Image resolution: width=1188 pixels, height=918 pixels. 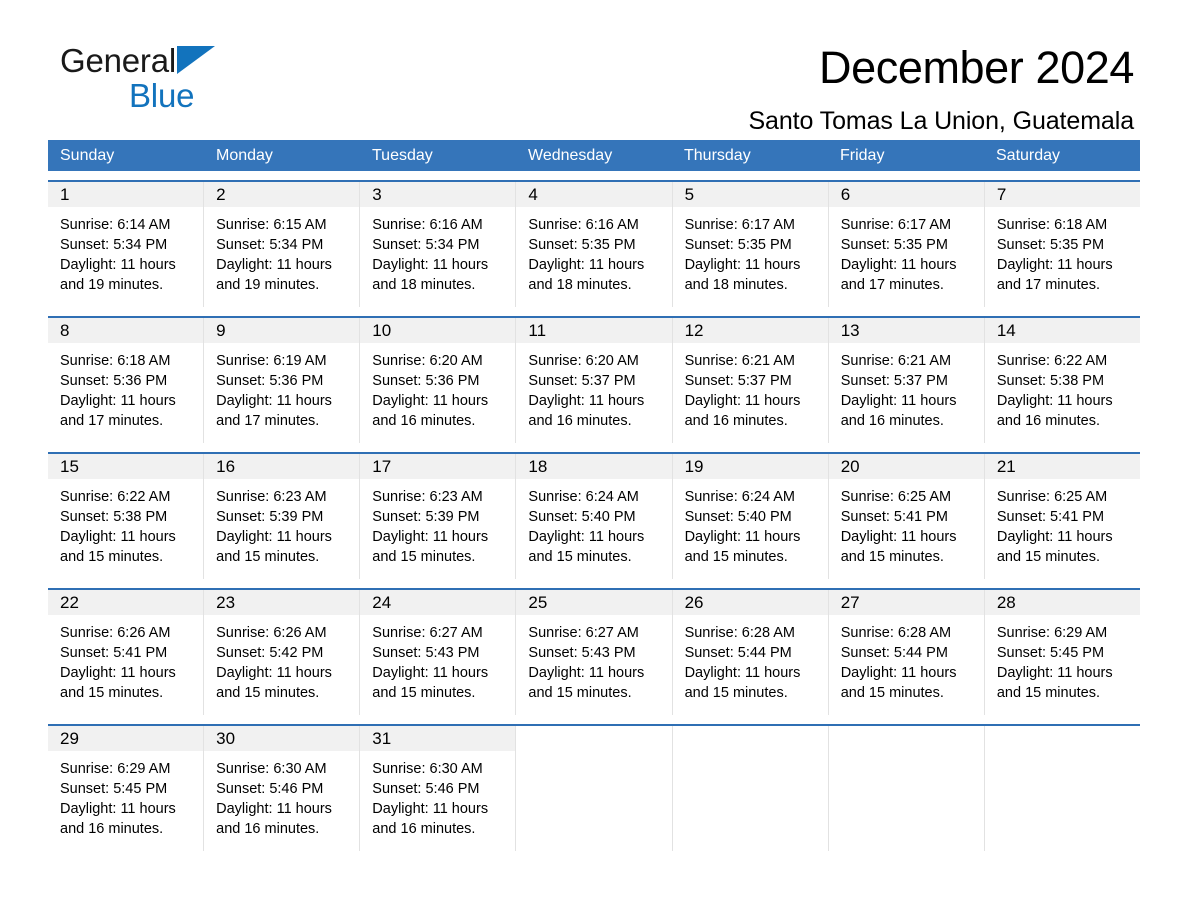 What do you see at coordinates (282, 738) in the screenshot?
I see `day-number-band: 30` at bounding box center [282, 738].